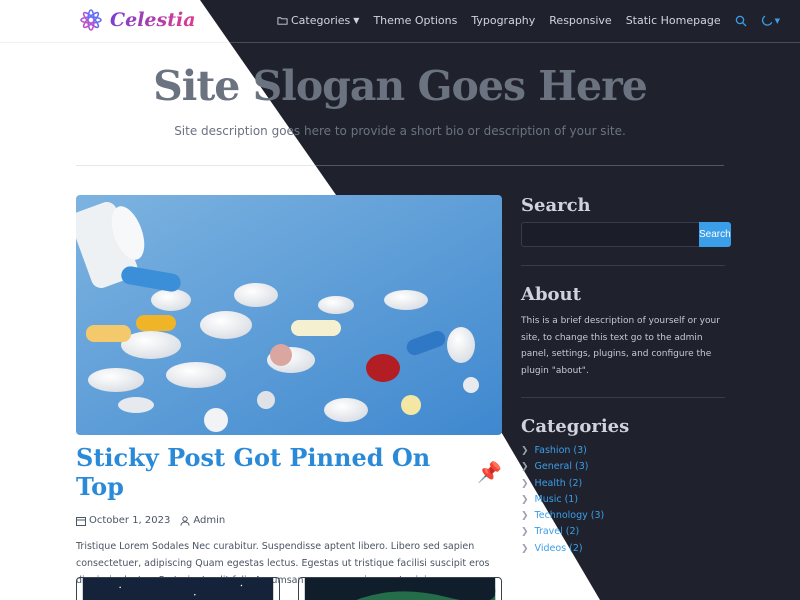  Describe the element at coordinates (560, 450) in the screenshot. I see `category-label: Fashion (3)` at that location.